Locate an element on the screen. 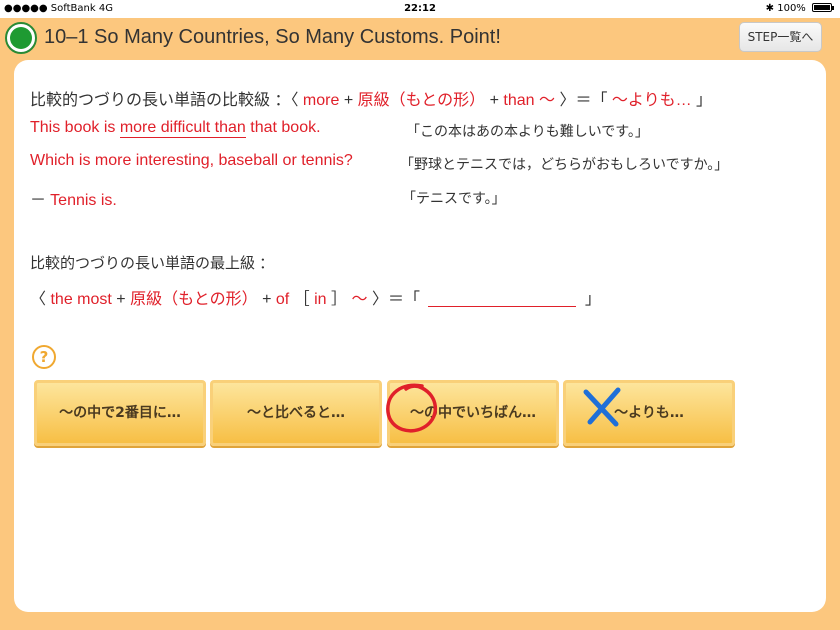  rule1-close: 〉＝「 is located at coordinates (583, 100).